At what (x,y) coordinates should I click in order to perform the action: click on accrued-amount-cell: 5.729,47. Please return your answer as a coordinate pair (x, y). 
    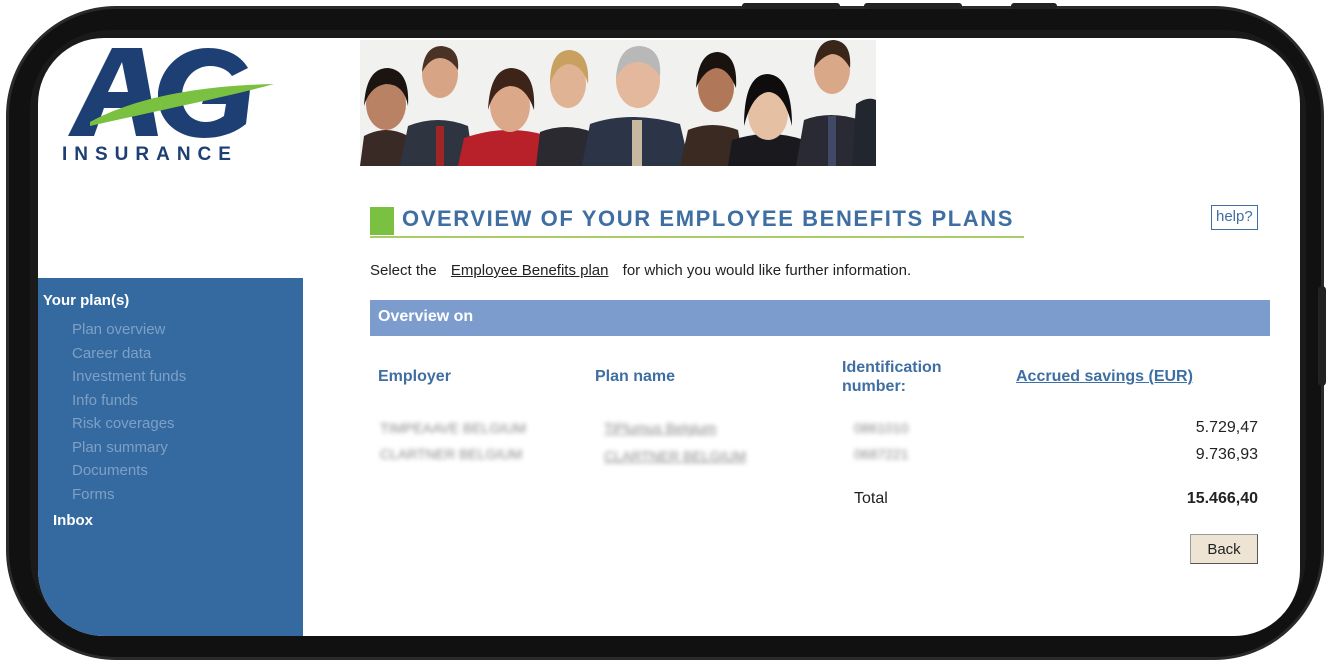
    Looking at the image, I should click on (1226, 427).